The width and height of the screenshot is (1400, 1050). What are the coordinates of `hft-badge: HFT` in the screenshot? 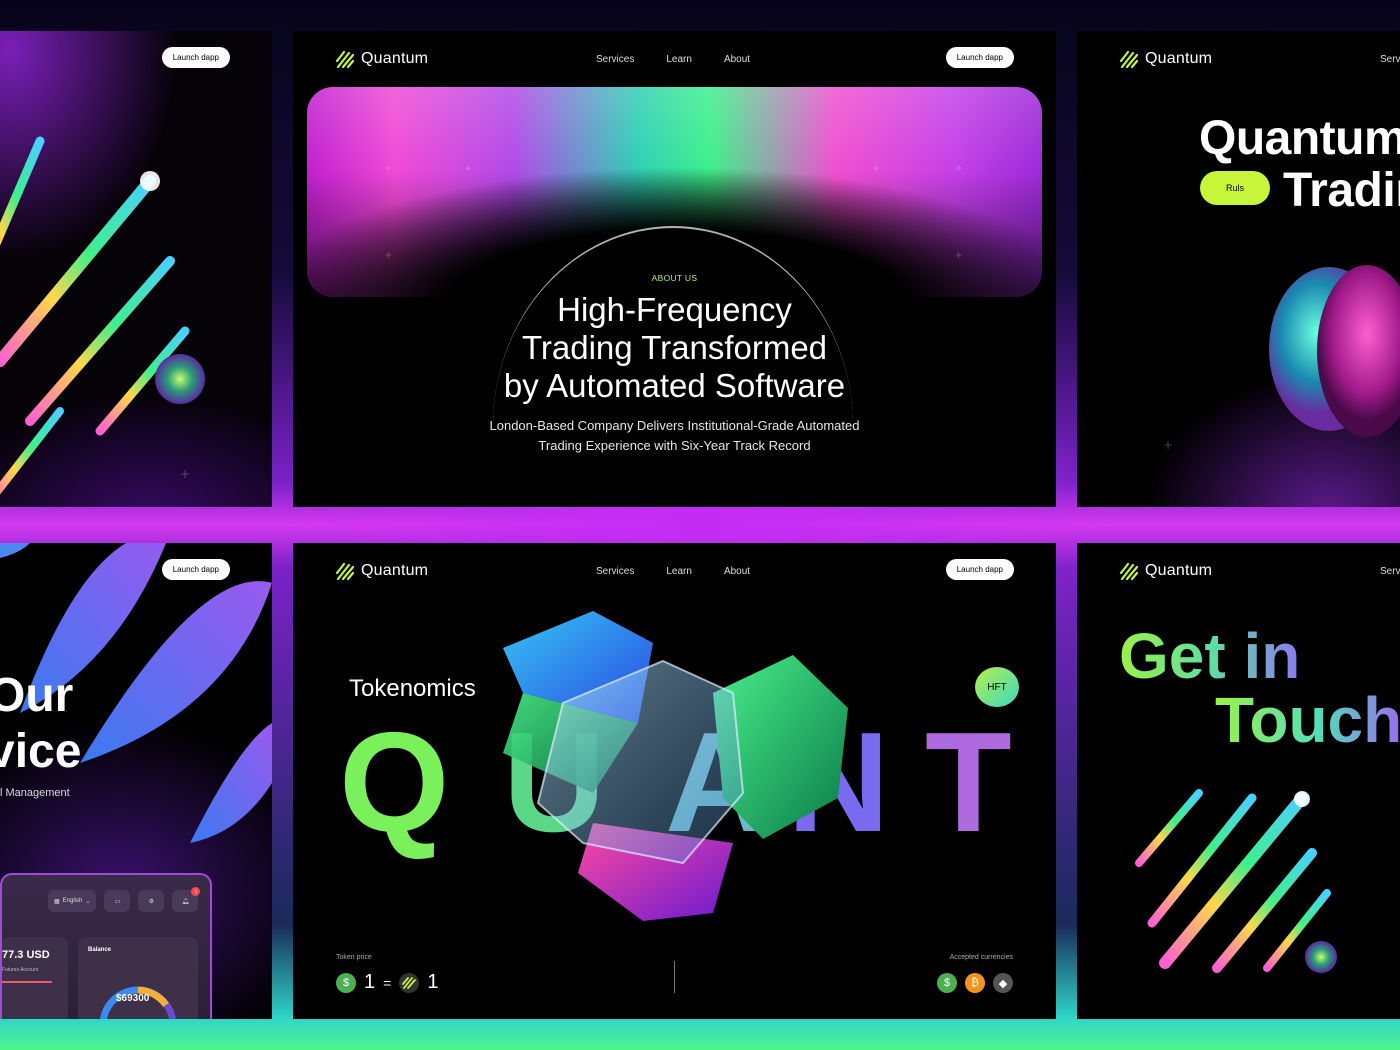 It's located at (997, 687).